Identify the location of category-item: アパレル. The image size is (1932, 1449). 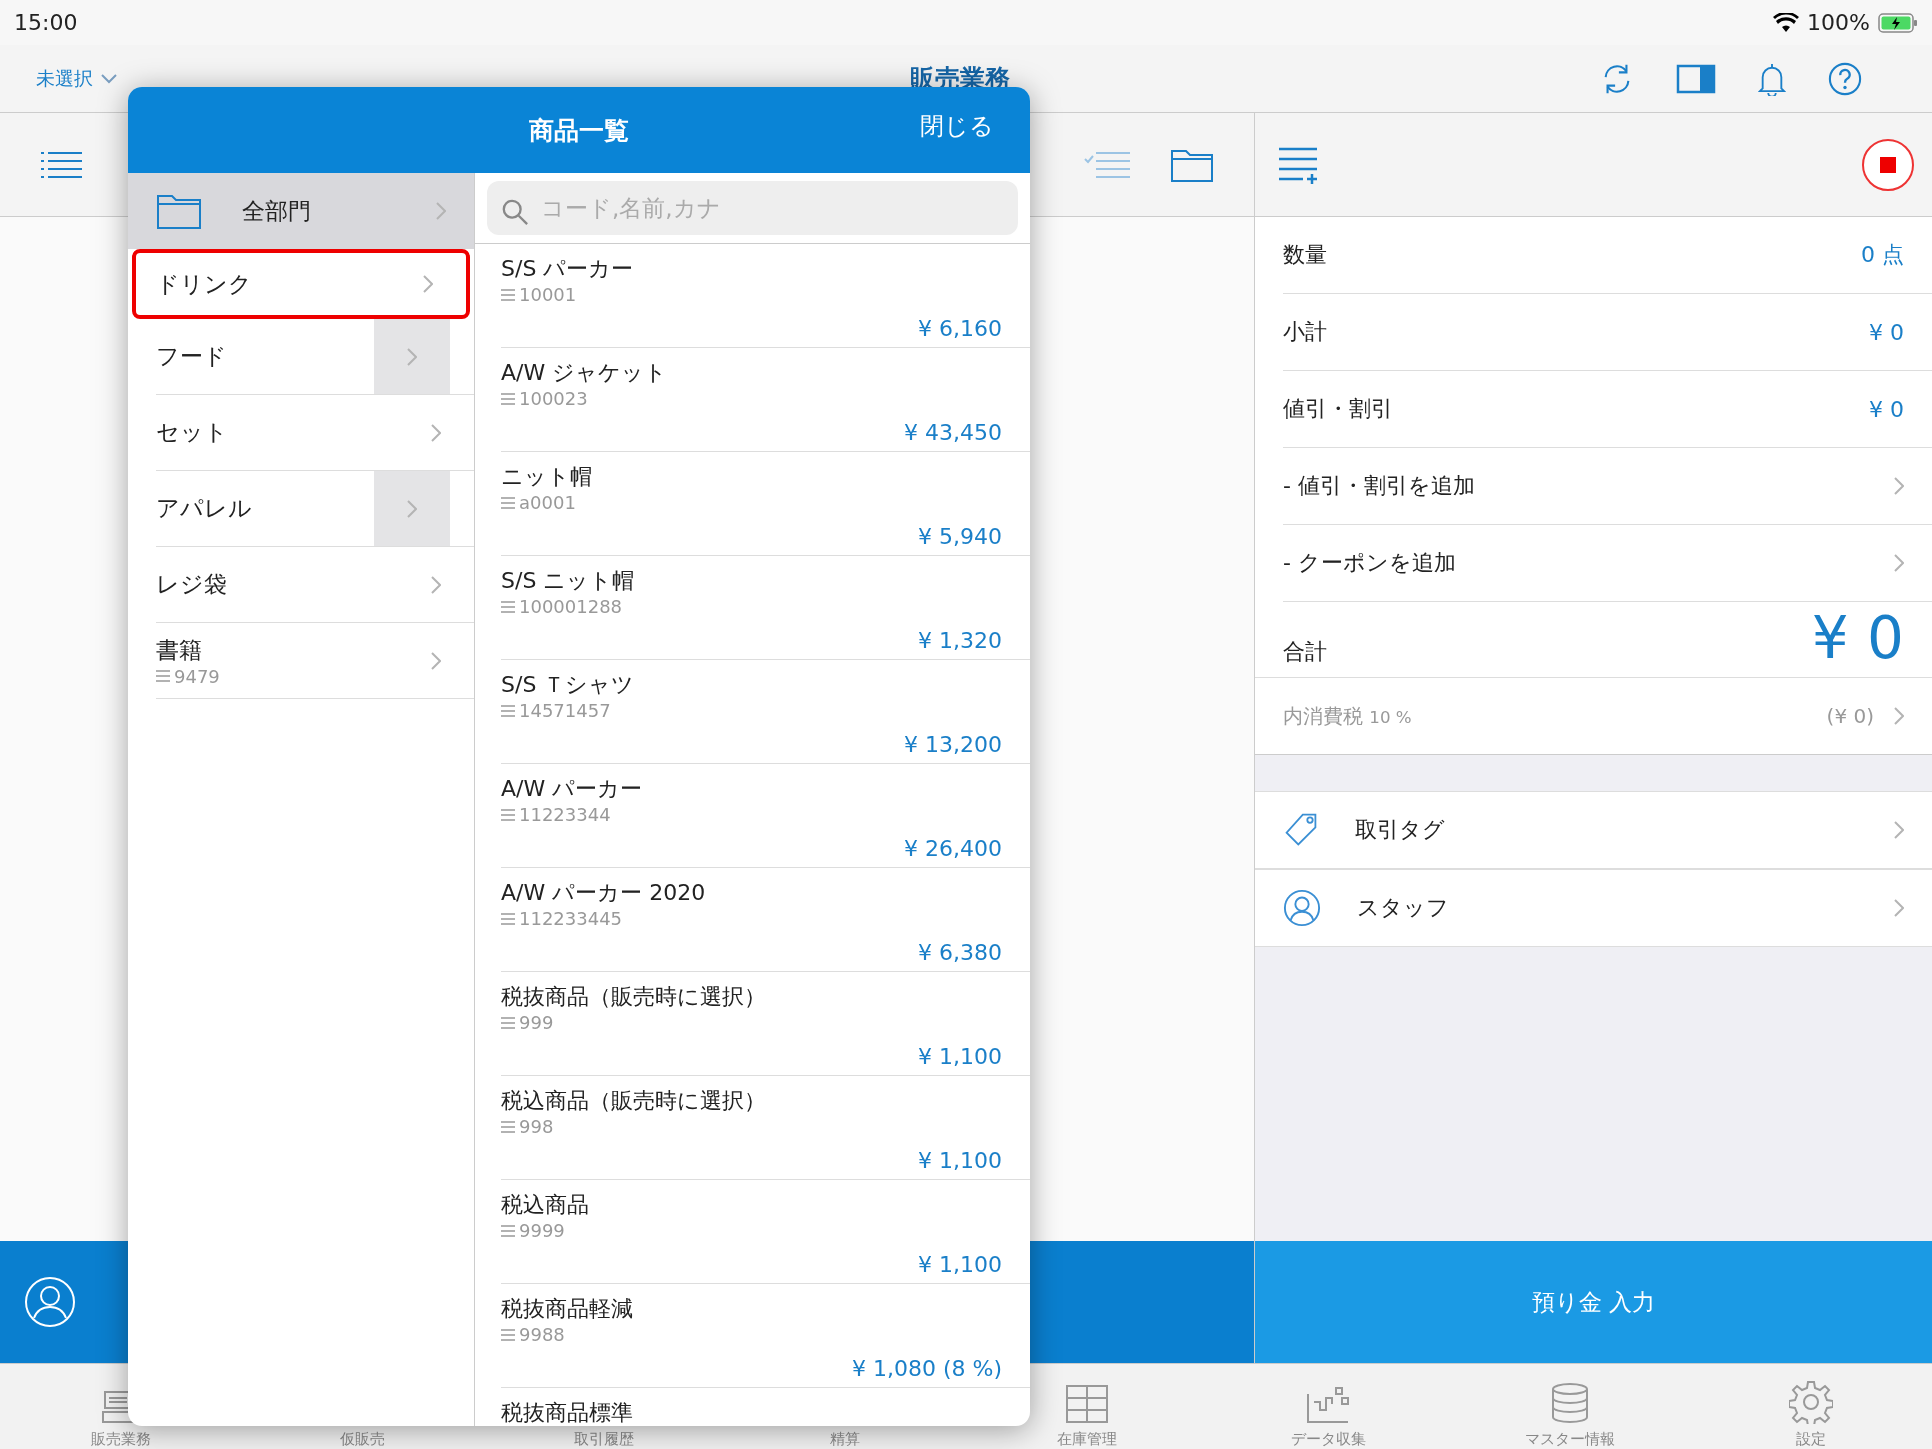
(315, 509).